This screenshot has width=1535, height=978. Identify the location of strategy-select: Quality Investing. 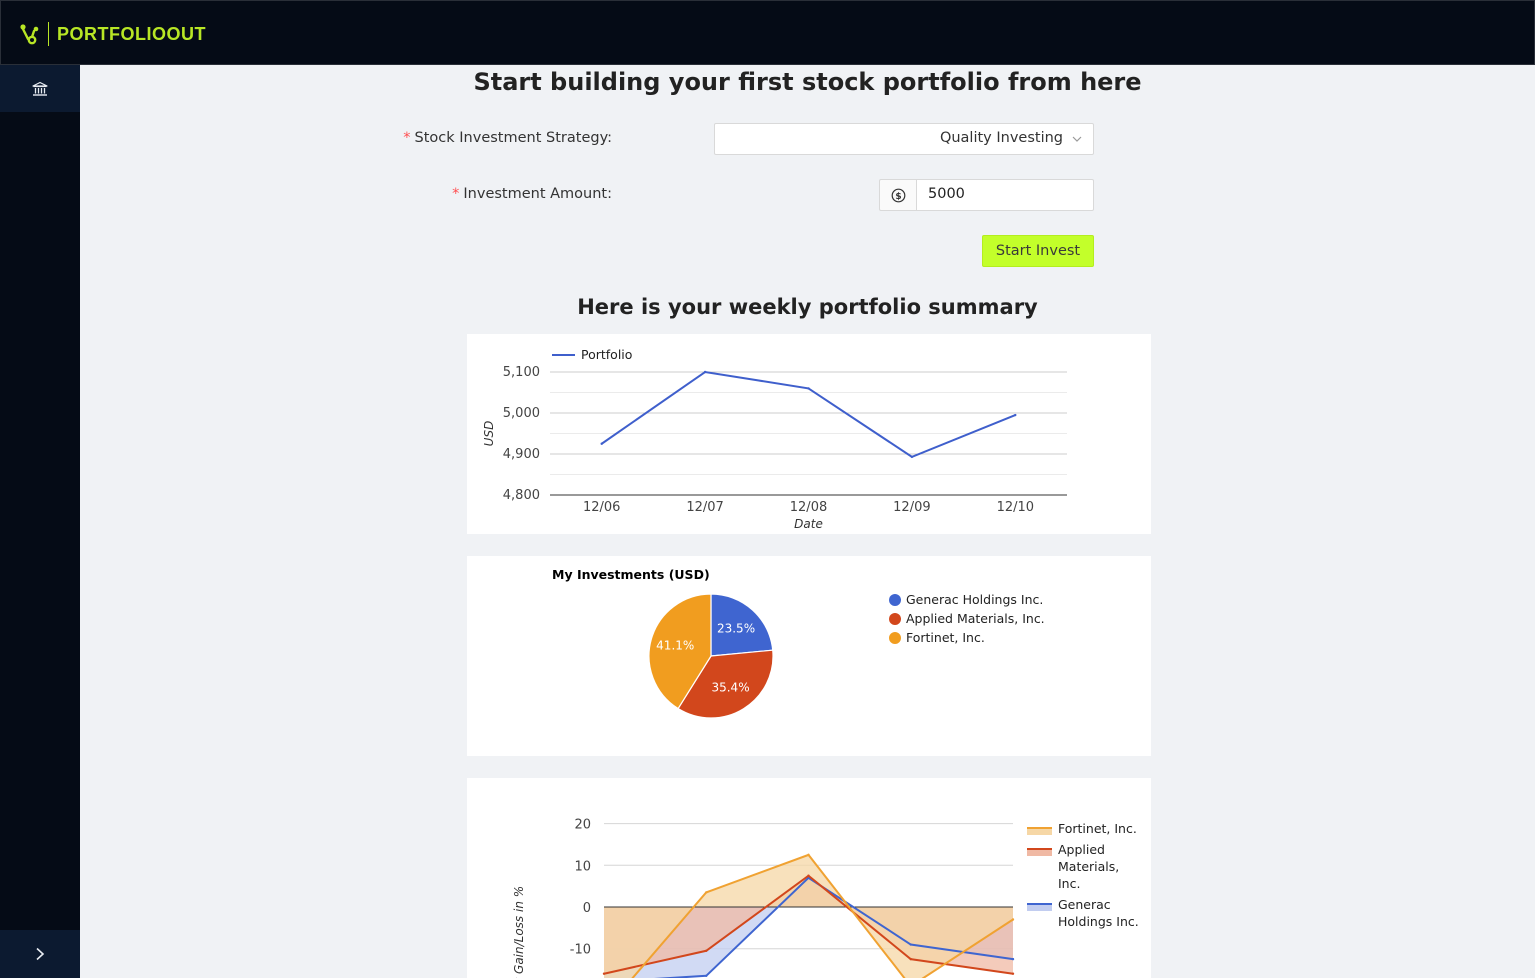
(904, 139).